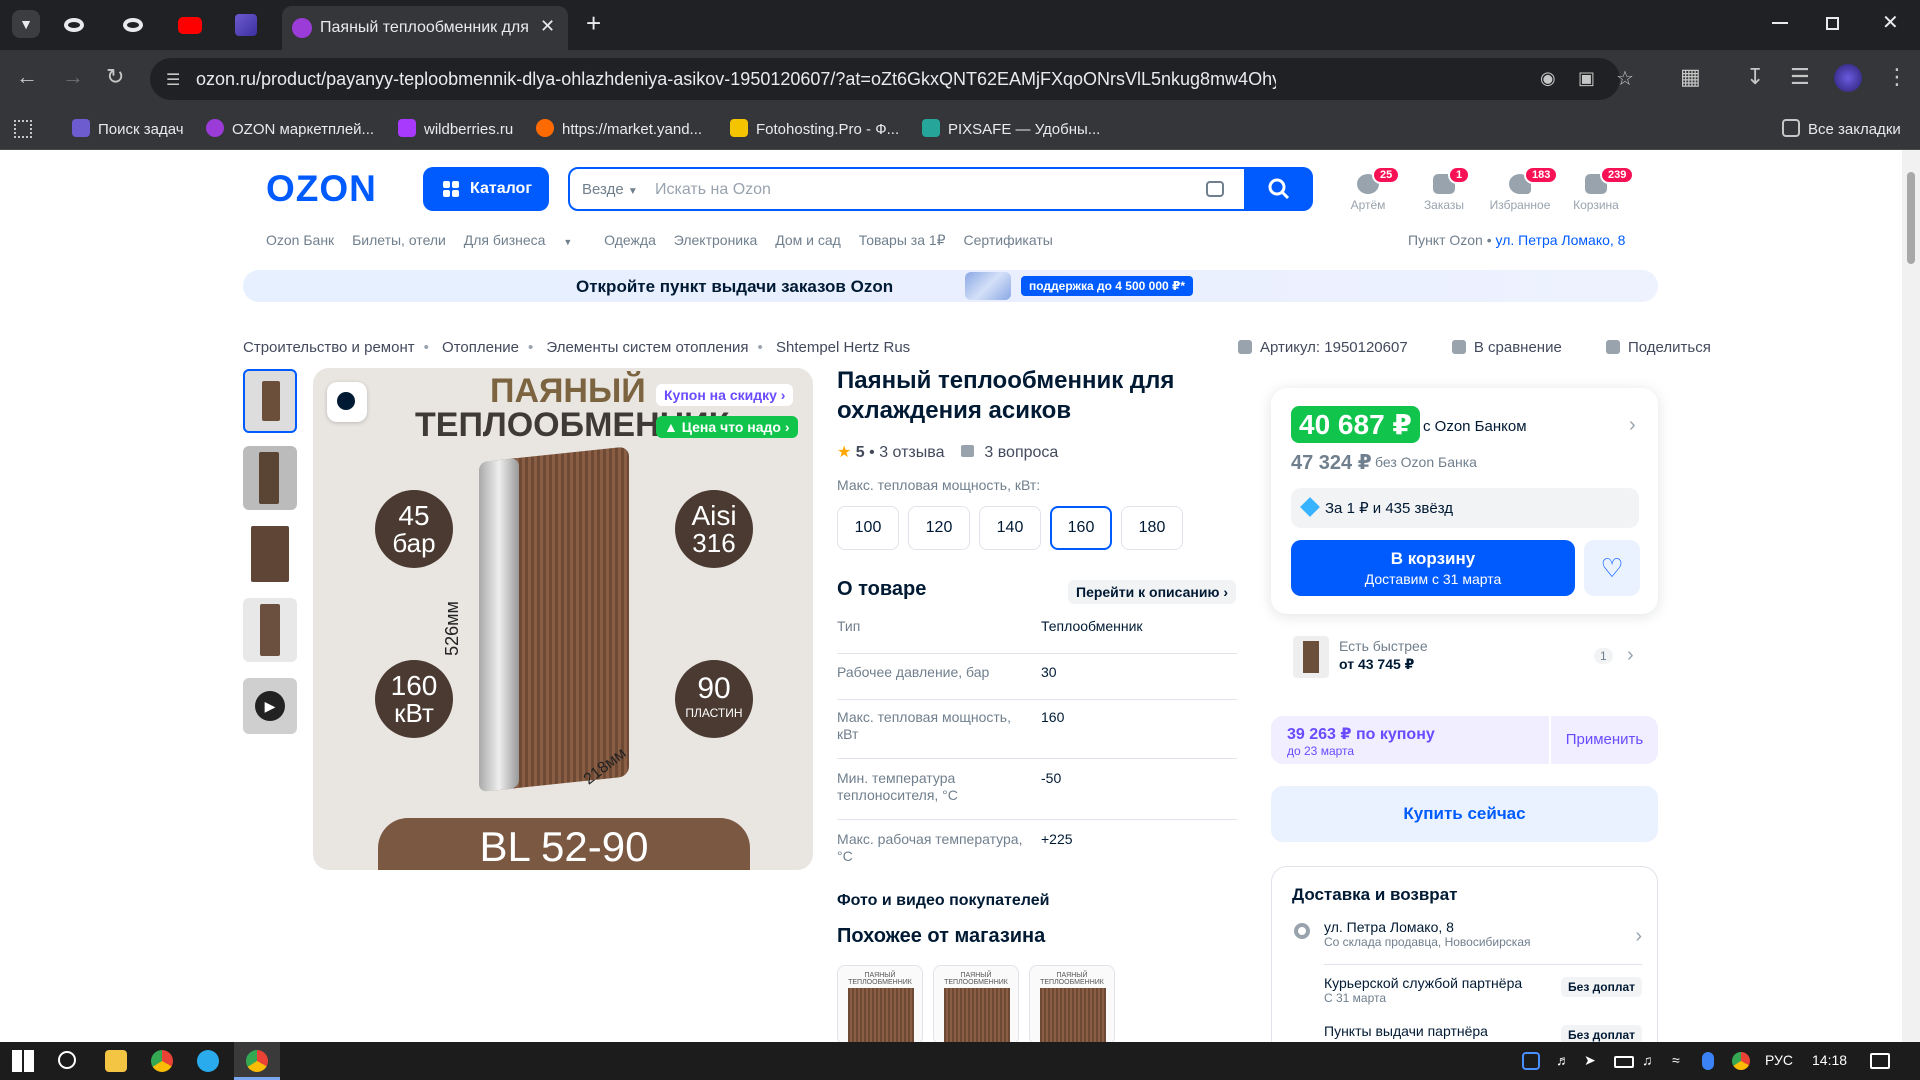 This screenshot has width=1920, height=1080. What do you see at coordinates (1848, 78) in the screenshot?
I see `profile-avatar` at bounding box center [1848, 78].